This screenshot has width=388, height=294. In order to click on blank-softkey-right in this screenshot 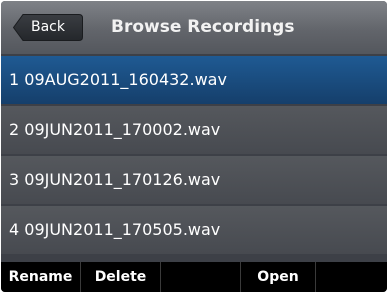, I will do `click(351, 277)`.